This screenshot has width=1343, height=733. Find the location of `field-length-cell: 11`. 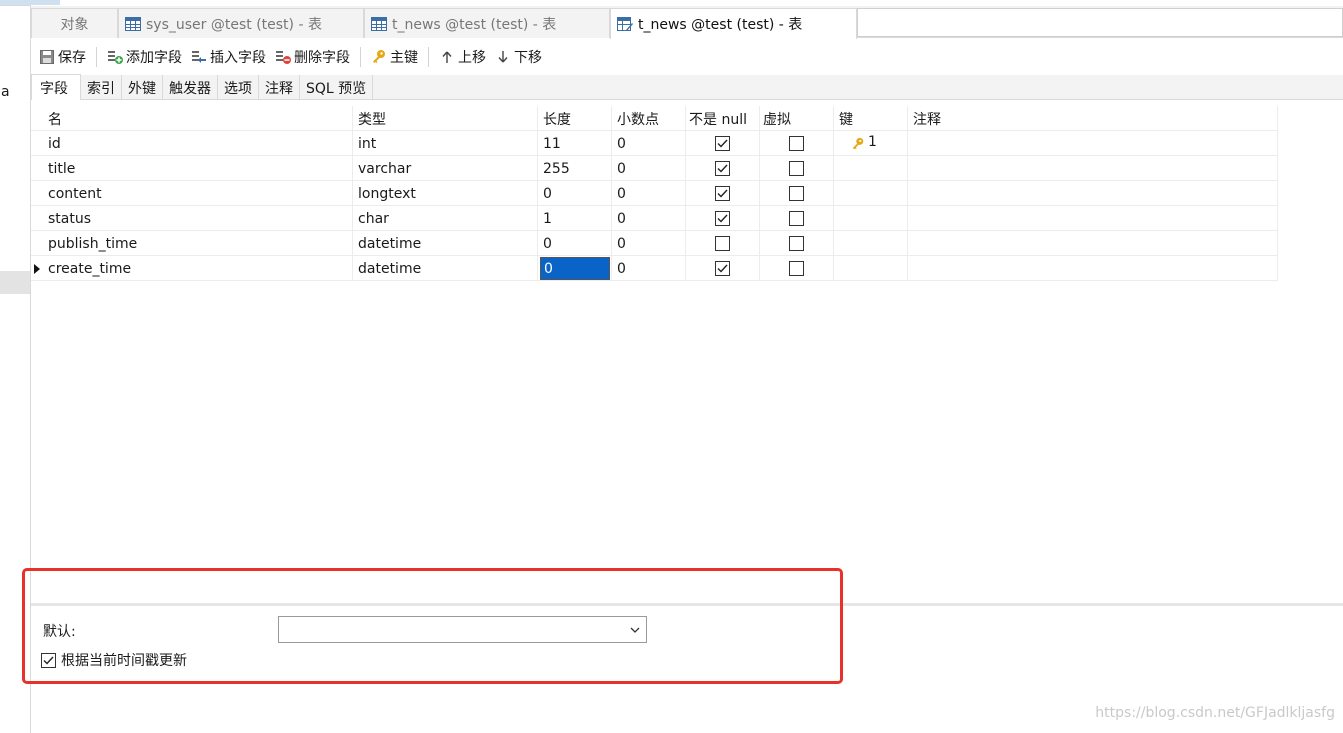

field-length-cell: 11 is located at coordinates (575, 143).